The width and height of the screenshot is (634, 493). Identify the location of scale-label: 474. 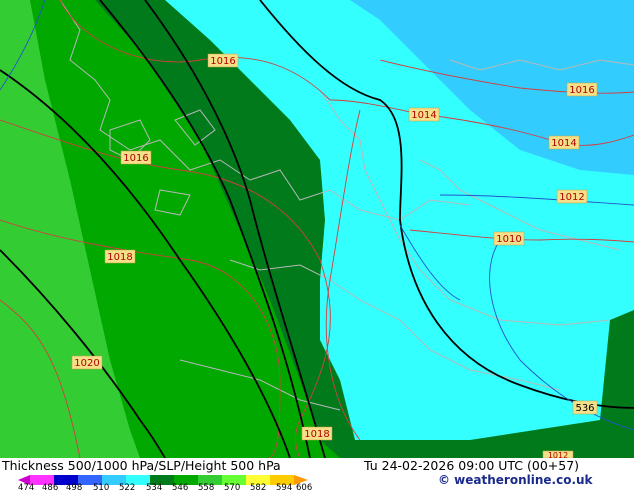
(26, 488).